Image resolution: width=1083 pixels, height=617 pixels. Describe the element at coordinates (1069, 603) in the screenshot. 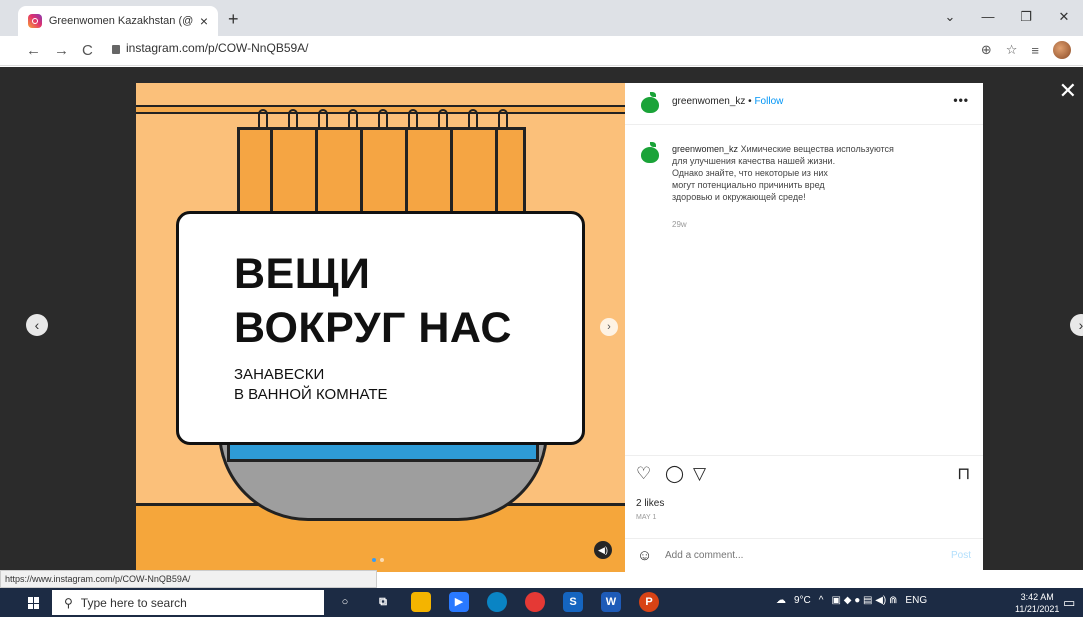

I see `notification-icon: ▭` at that location.